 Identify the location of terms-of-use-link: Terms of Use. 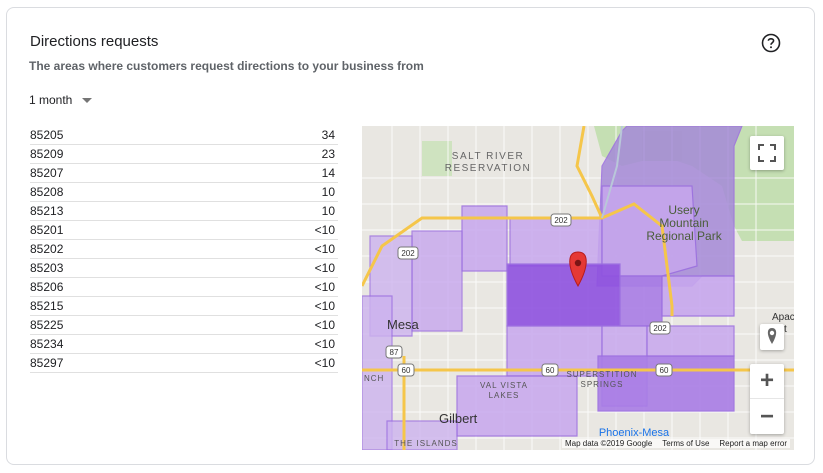
(685, 443).